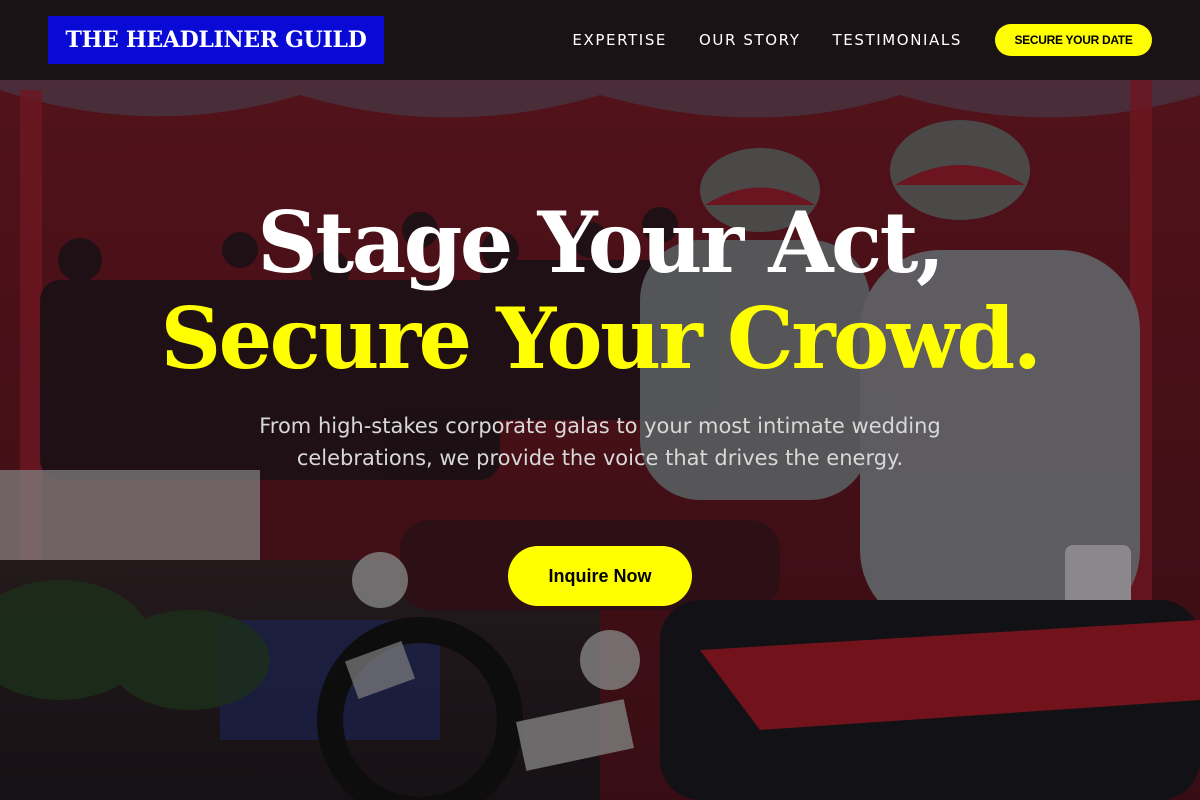  Describe the element at coordinates (750, 40) in the screenshot. I see `nav-link-our-story: OUR STORY` at that location.